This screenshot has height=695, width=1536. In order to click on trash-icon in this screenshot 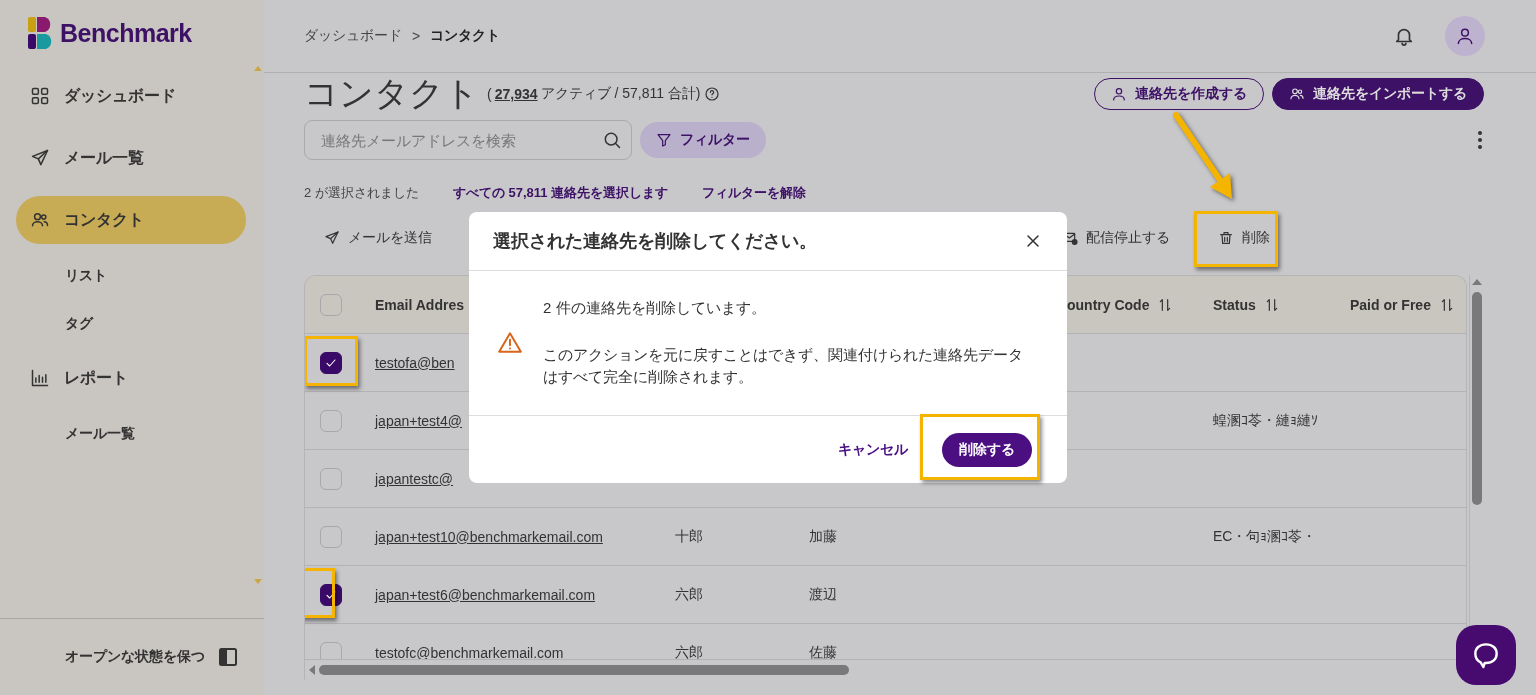, I will do `click(1226, 238)`.